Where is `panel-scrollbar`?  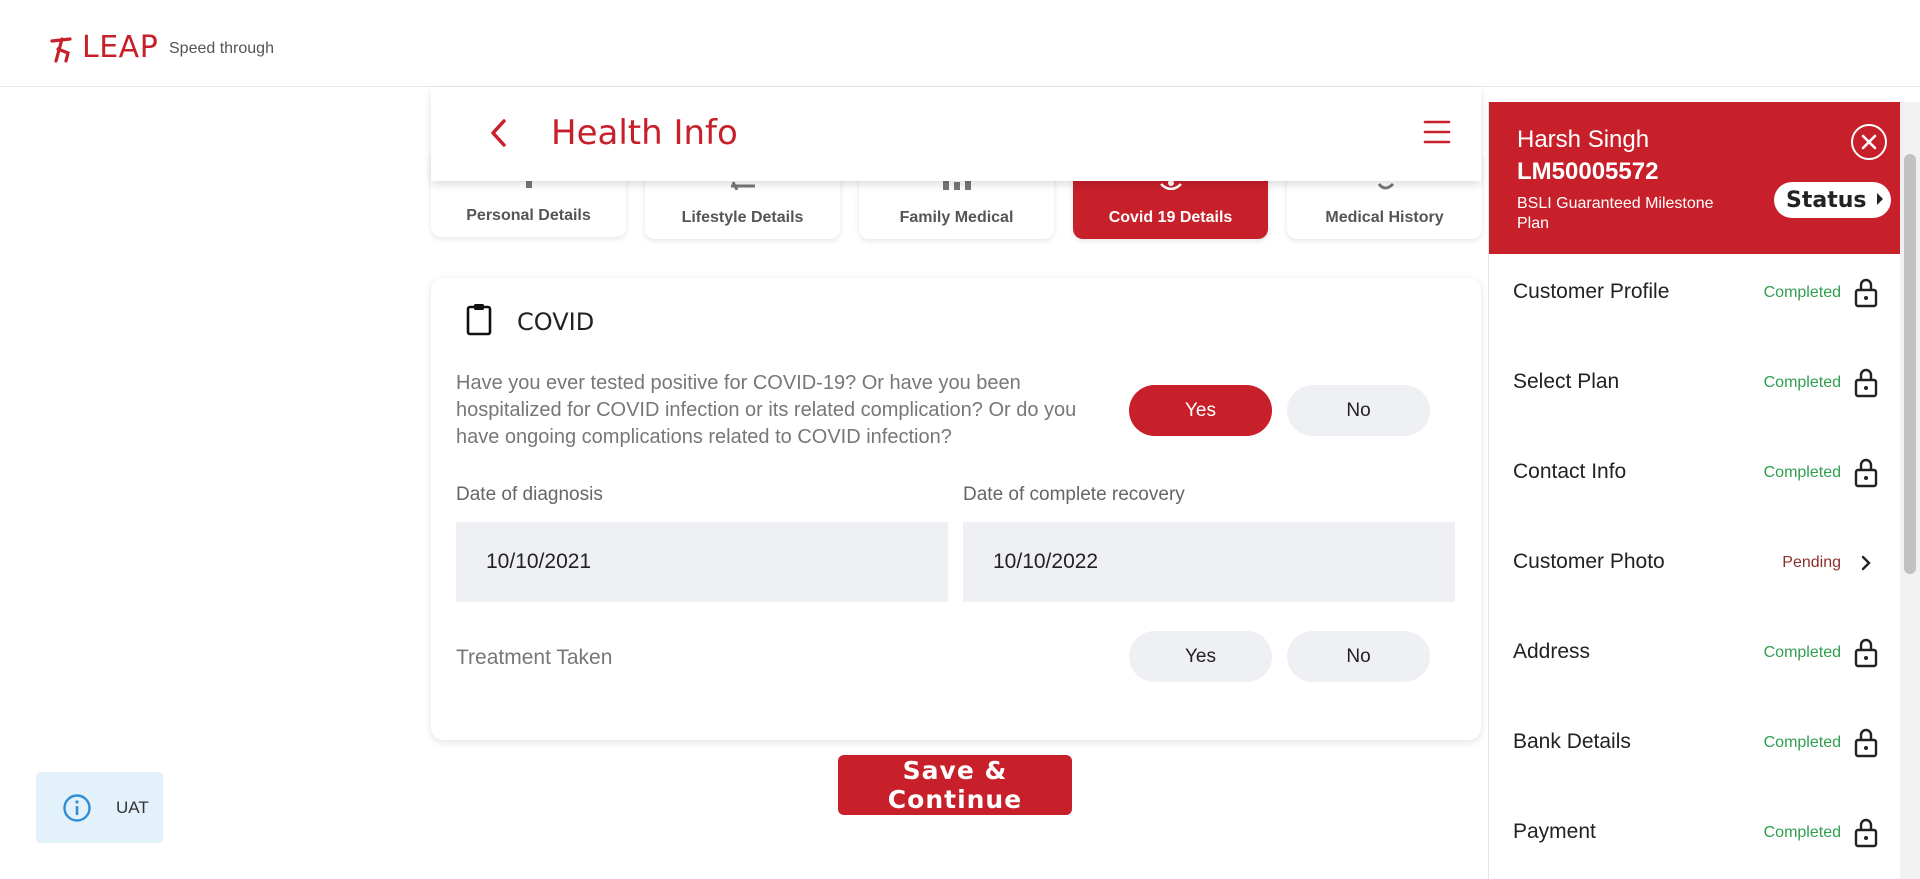
panel-scrollbar is located at coordinates (1910, 490).